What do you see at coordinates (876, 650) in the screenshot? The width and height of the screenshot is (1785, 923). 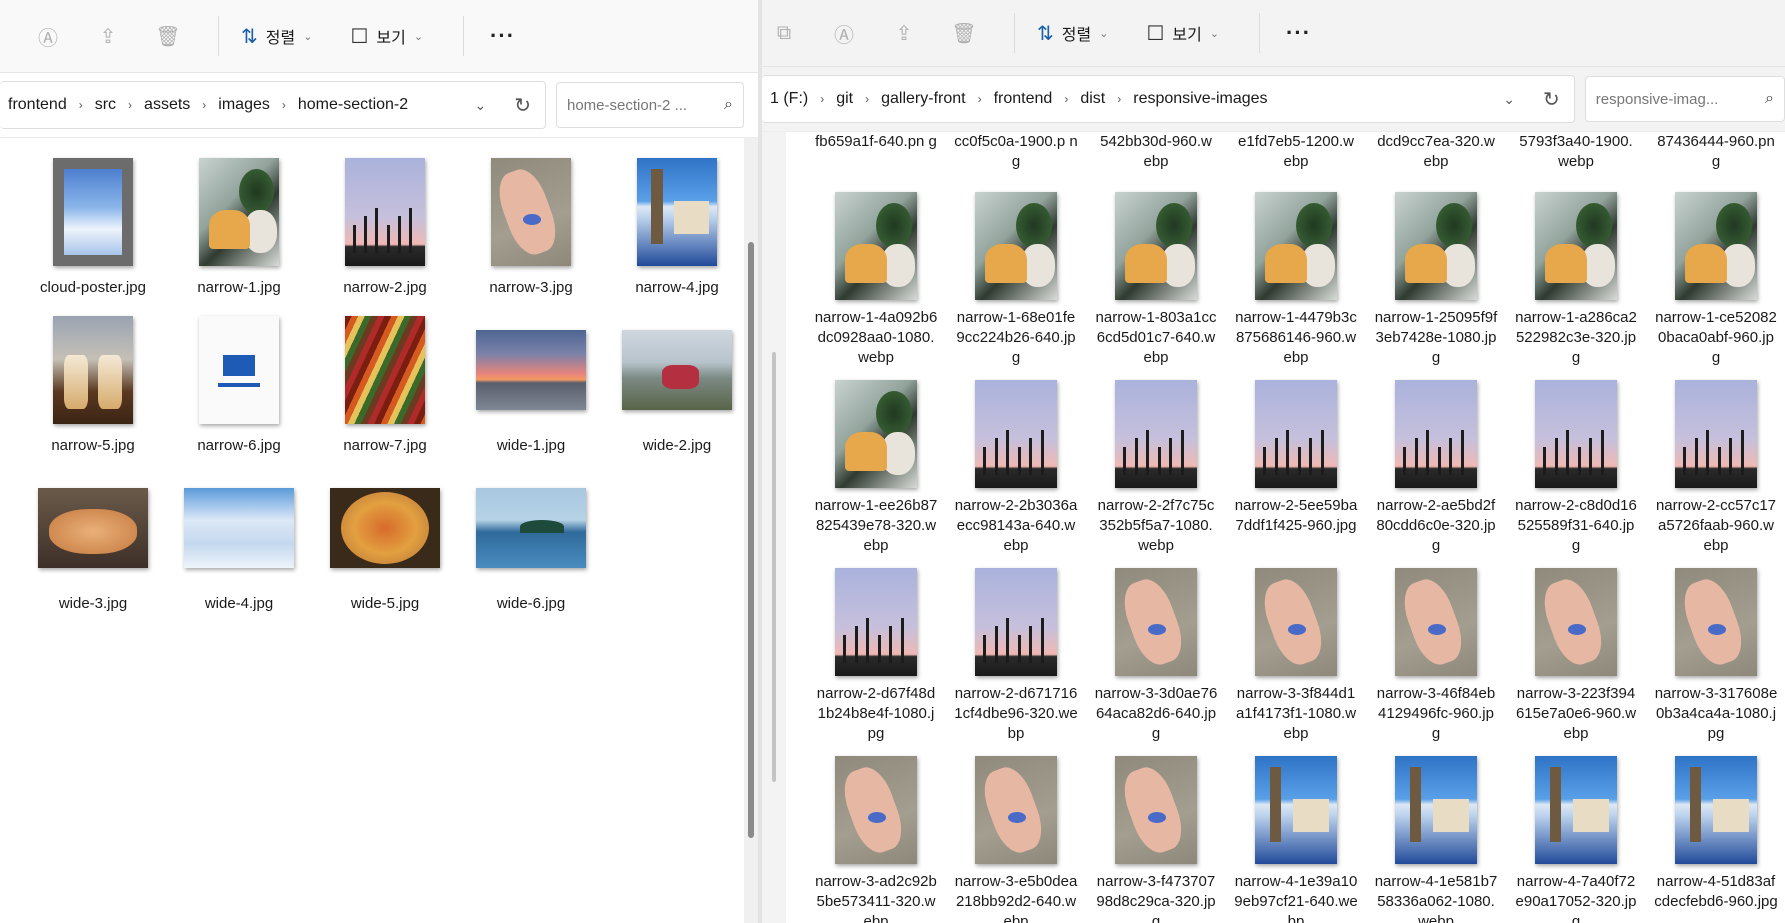 I see `file-item: narrow-2-d67f48d1b24b8e4f-1080.jpg` at bounding box center [876, 650].